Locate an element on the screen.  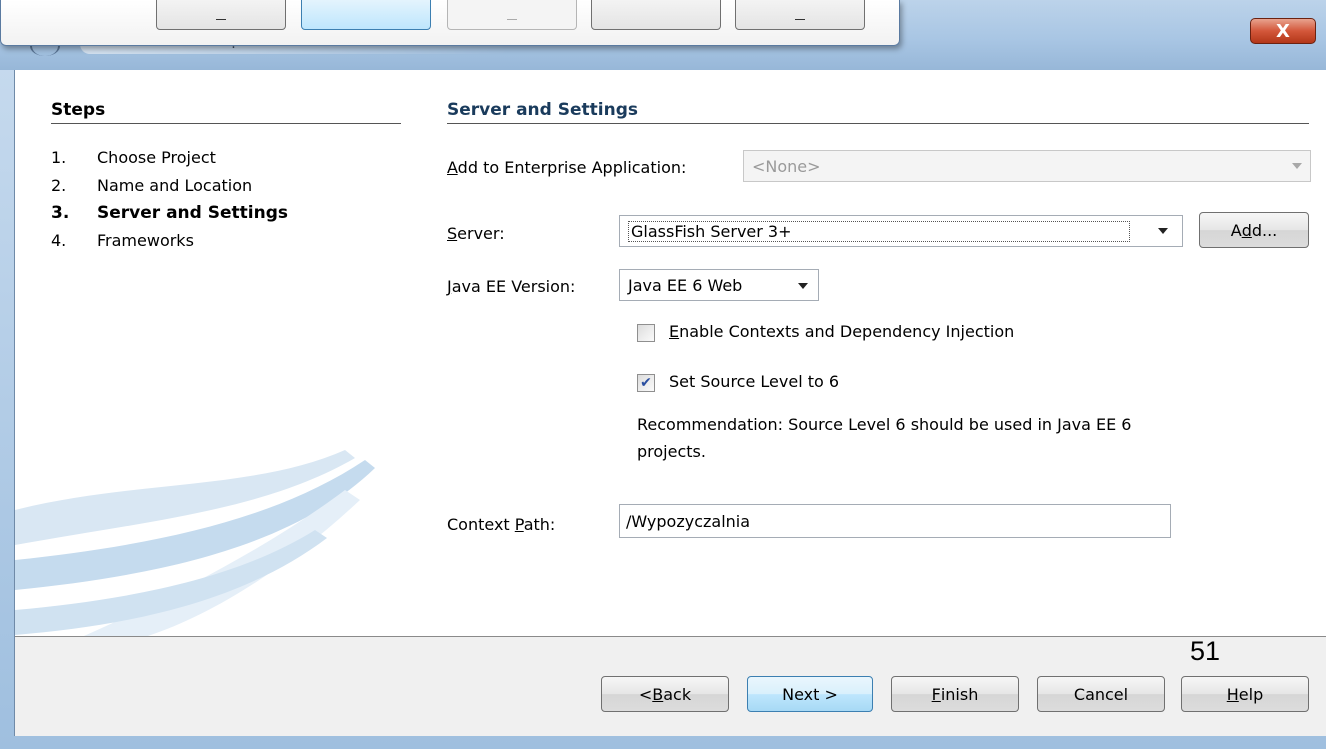
enterprise-app-value: <None> is located at coordinates (786, 166).